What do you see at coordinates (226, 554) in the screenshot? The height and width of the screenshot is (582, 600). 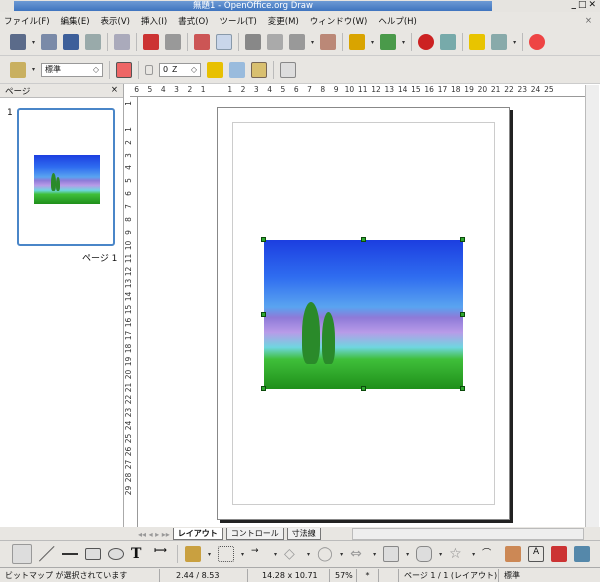 I see `connector-icon` at bounding box center [226, 554].